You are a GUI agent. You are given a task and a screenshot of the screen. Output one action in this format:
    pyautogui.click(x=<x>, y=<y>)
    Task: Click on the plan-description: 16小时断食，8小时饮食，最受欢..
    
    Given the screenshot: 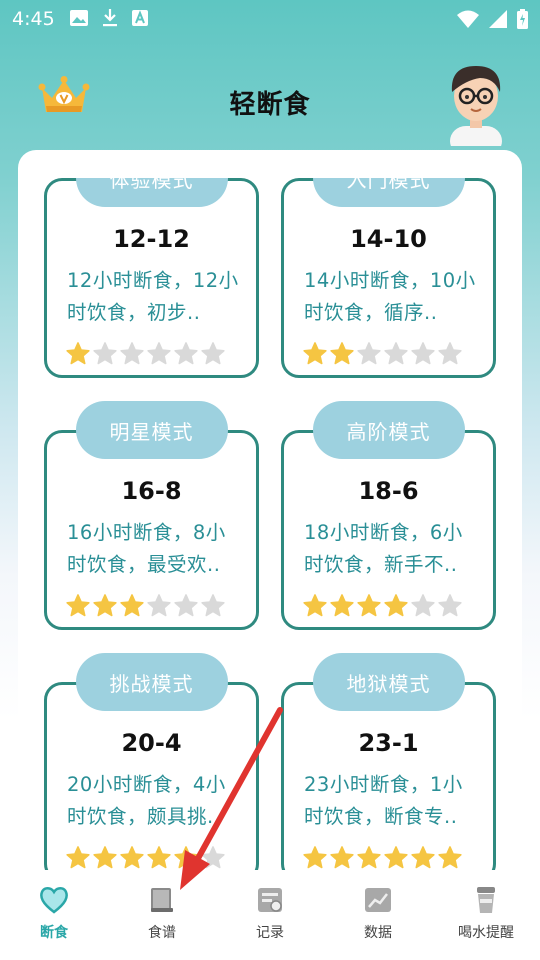 What is the action you would take?
    pyautogui.click(x=146, y=548)
    